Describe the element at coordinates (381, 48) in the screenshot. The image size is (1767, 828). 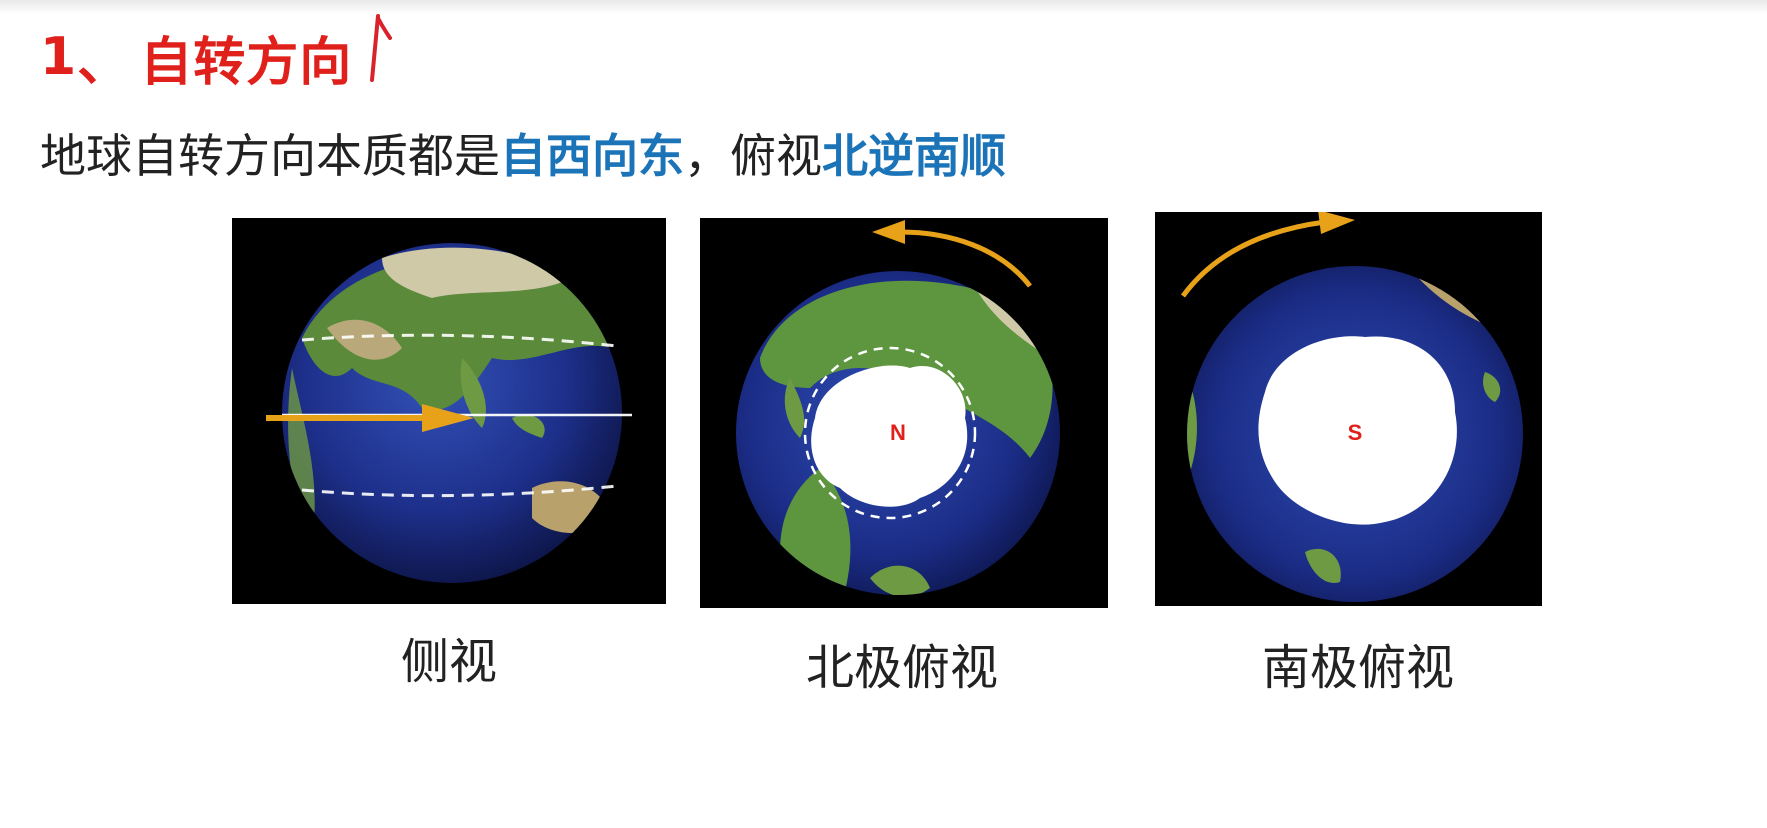
I see `pen-annotation-mark` at that location.